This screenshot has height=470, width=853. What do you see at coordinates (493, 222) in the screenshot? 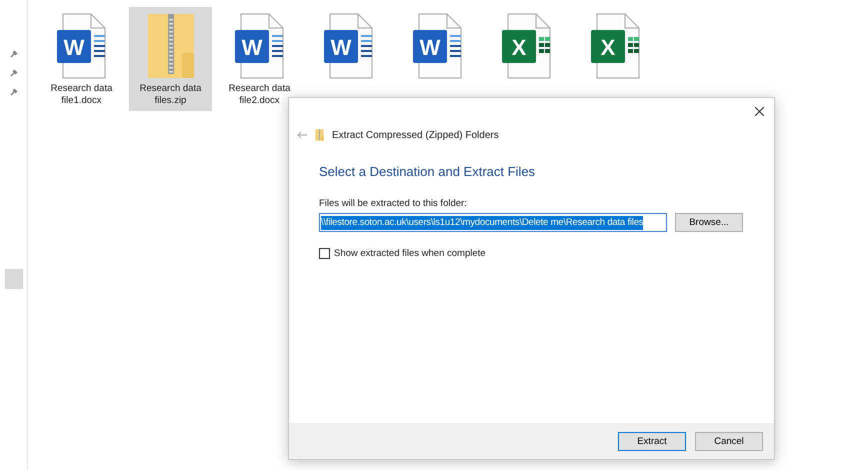
I see `destination-field: \\filestore.soton.ac.uk\users\ls1u12\mydocuments\Delete me\Research data files` at bounding box center [493, 222].